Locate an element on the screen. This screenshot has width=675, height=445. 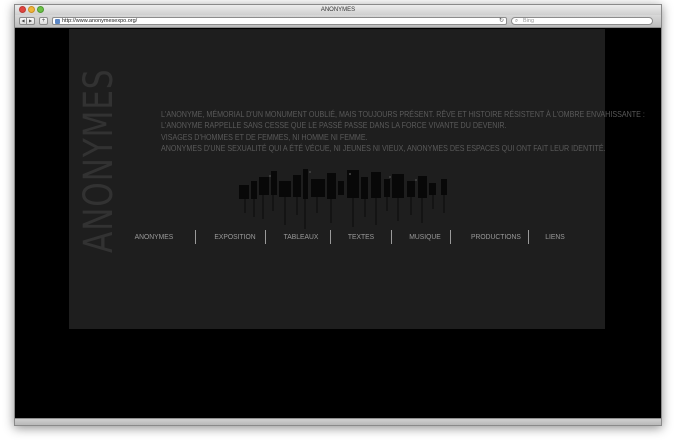
site-logo-title: ANONYMES is located at coordinates (99, 160).